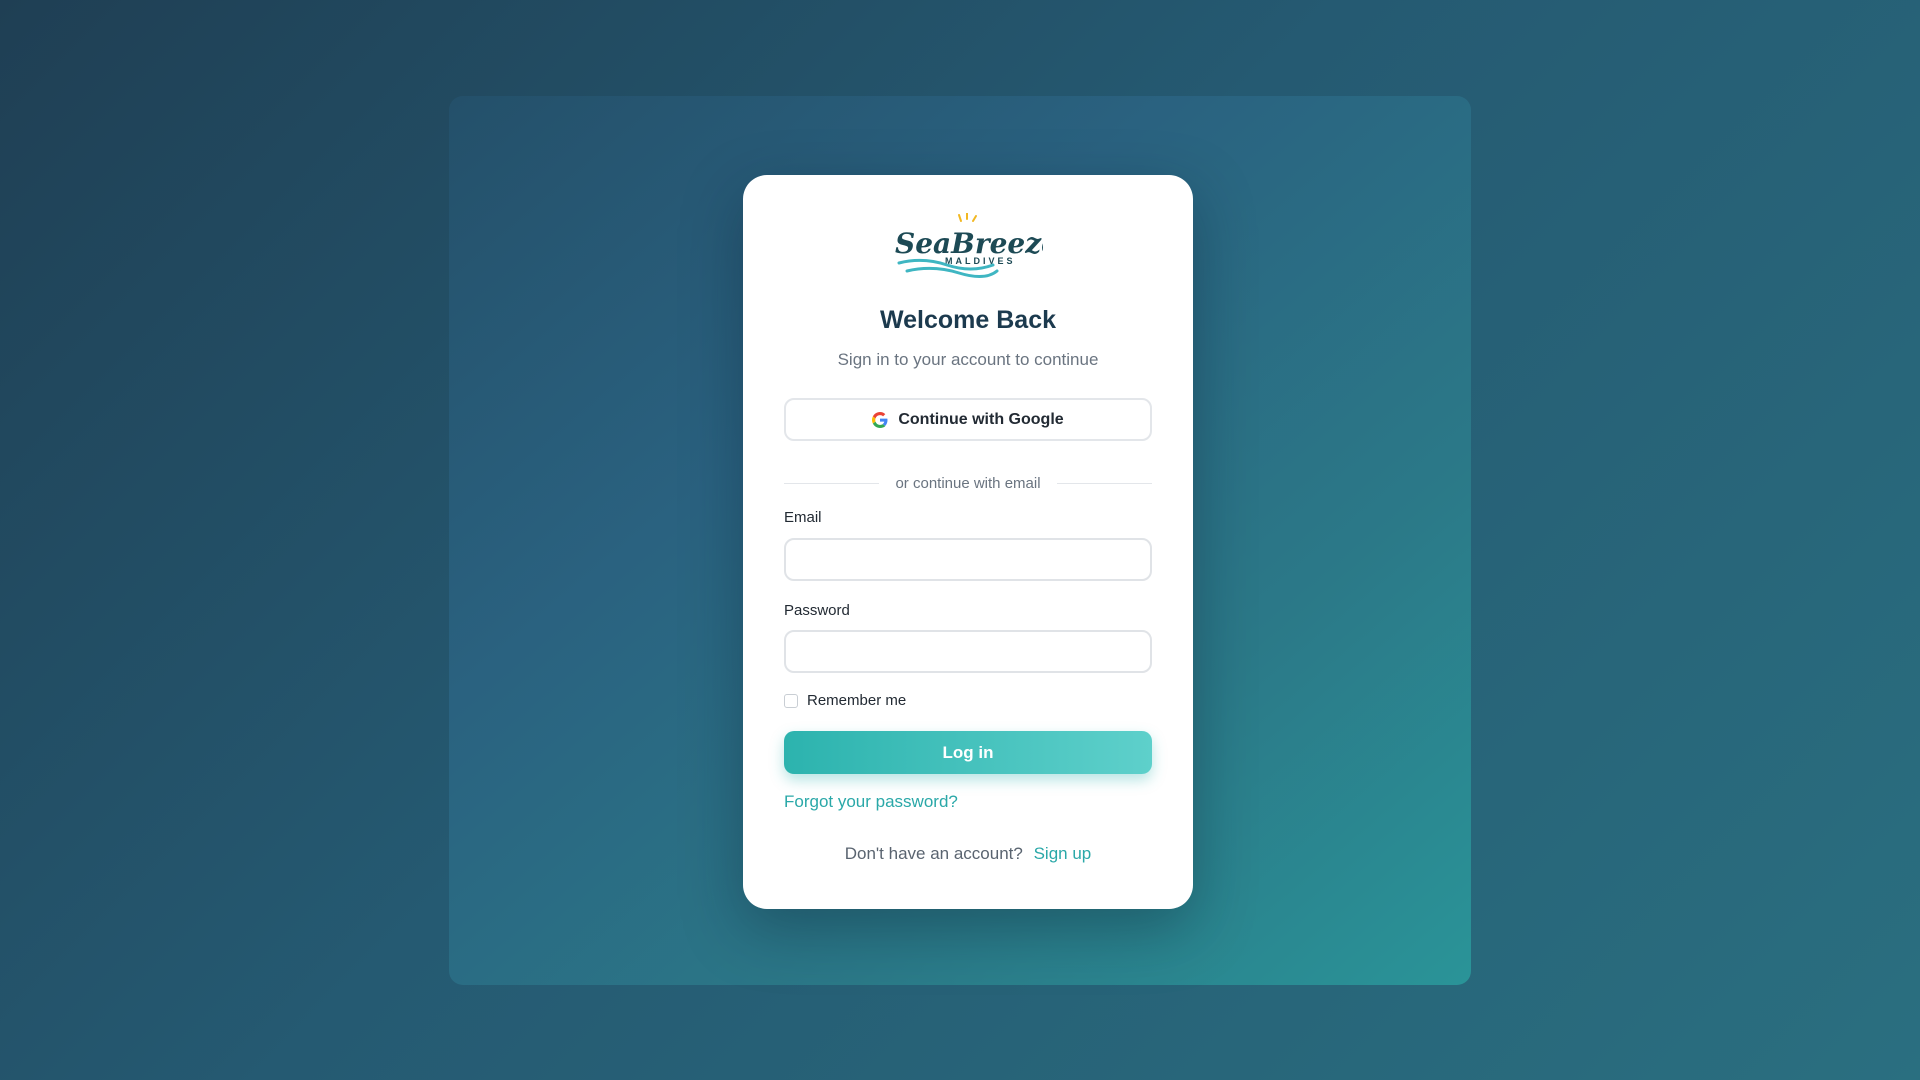 The width and height of the screenshot is (1920, 1080). What do you see at coordinates (880, 419) in the screenshot?
I see `google-icon` at bounding box center [880, 419].